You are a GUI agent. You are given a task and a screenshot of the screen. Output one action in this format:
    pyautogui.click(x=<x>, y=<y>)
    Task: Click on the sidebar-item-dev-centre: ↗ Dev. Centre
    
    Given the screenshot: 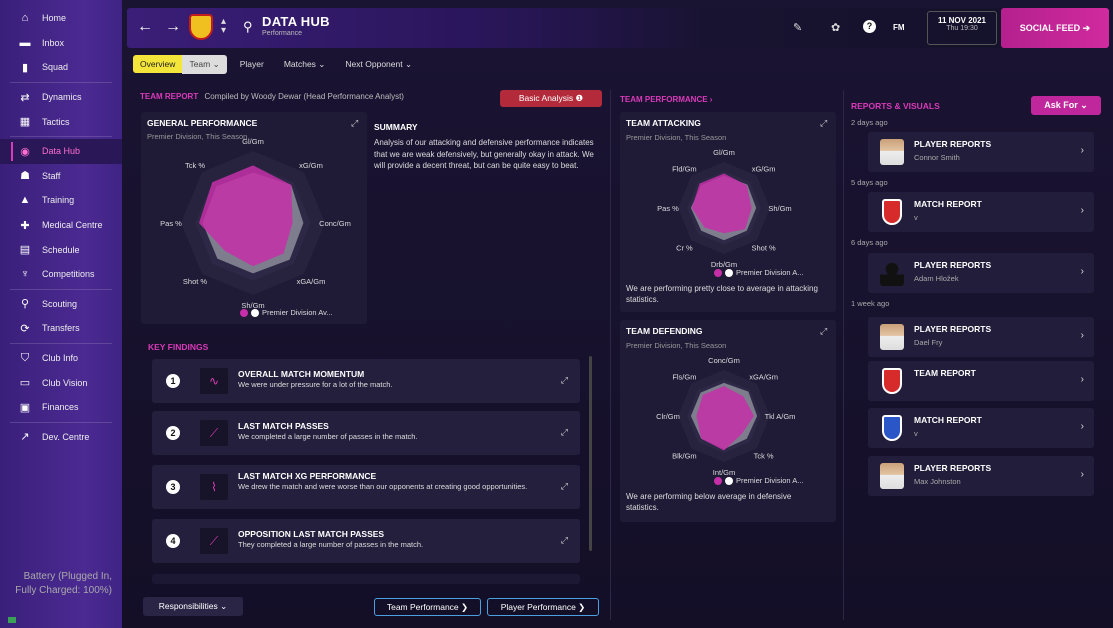 What is the action you would take?
    pyautogui.click(x=61, y=437)
    